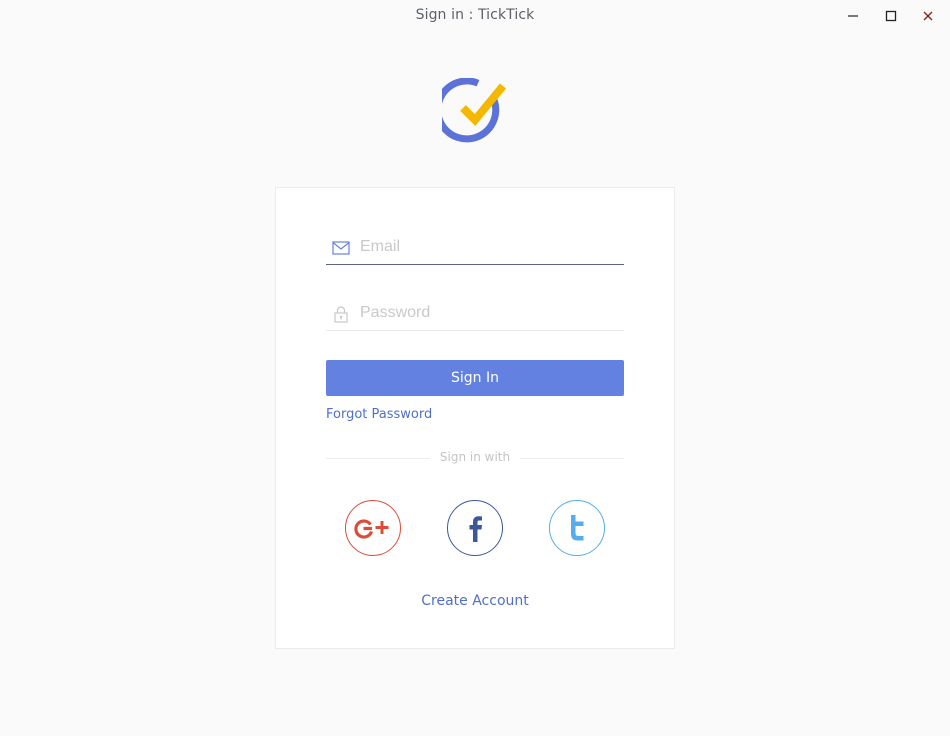  Describe the element at coordinates (472, 111) in the screenshot. I see `ticktick-logo-icon` at that location.